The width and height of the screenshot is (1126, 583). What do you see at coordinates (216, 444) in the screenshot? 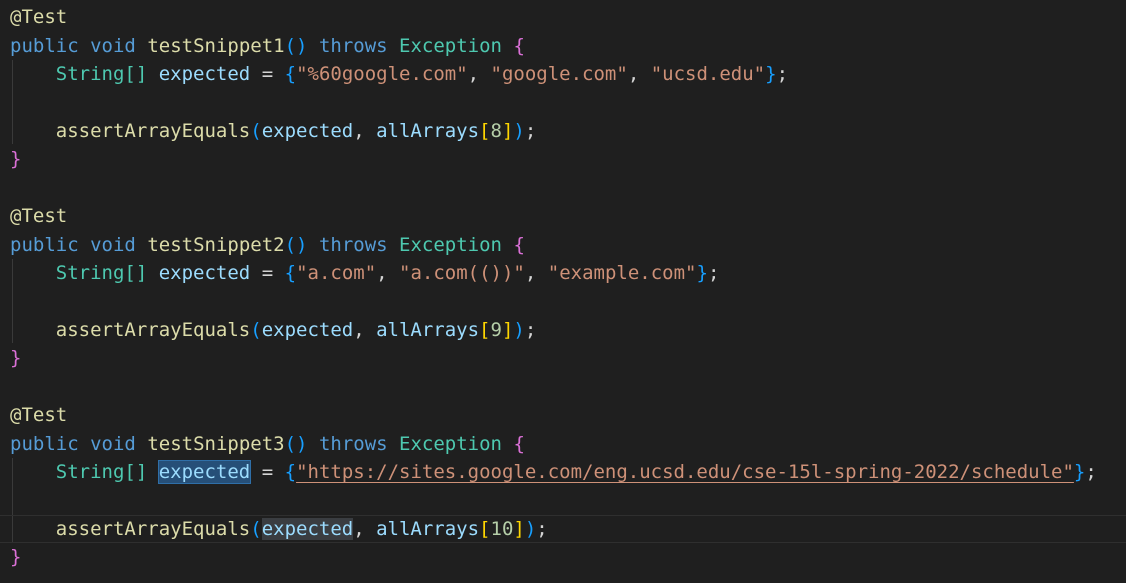
I see `method-name: testSnippet3` at bounding box center [216, 444].